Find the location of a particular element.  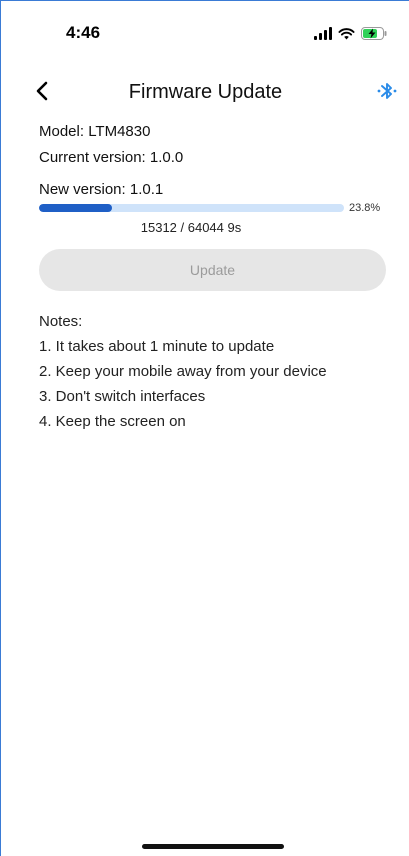

new-version: New version: 1.0.1 is located at coordinates (101, 189).